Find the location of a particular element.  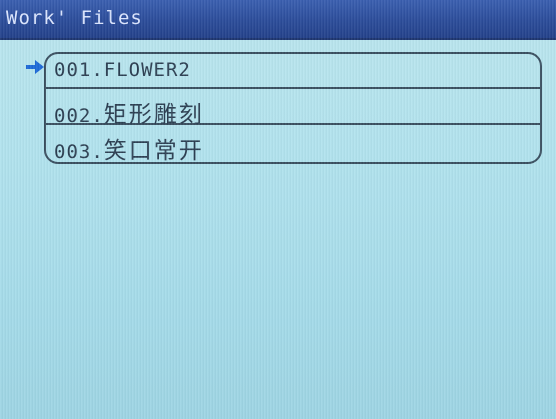

file-row-002: 002.矩形雕刻 is located at coordinates (293, 109).